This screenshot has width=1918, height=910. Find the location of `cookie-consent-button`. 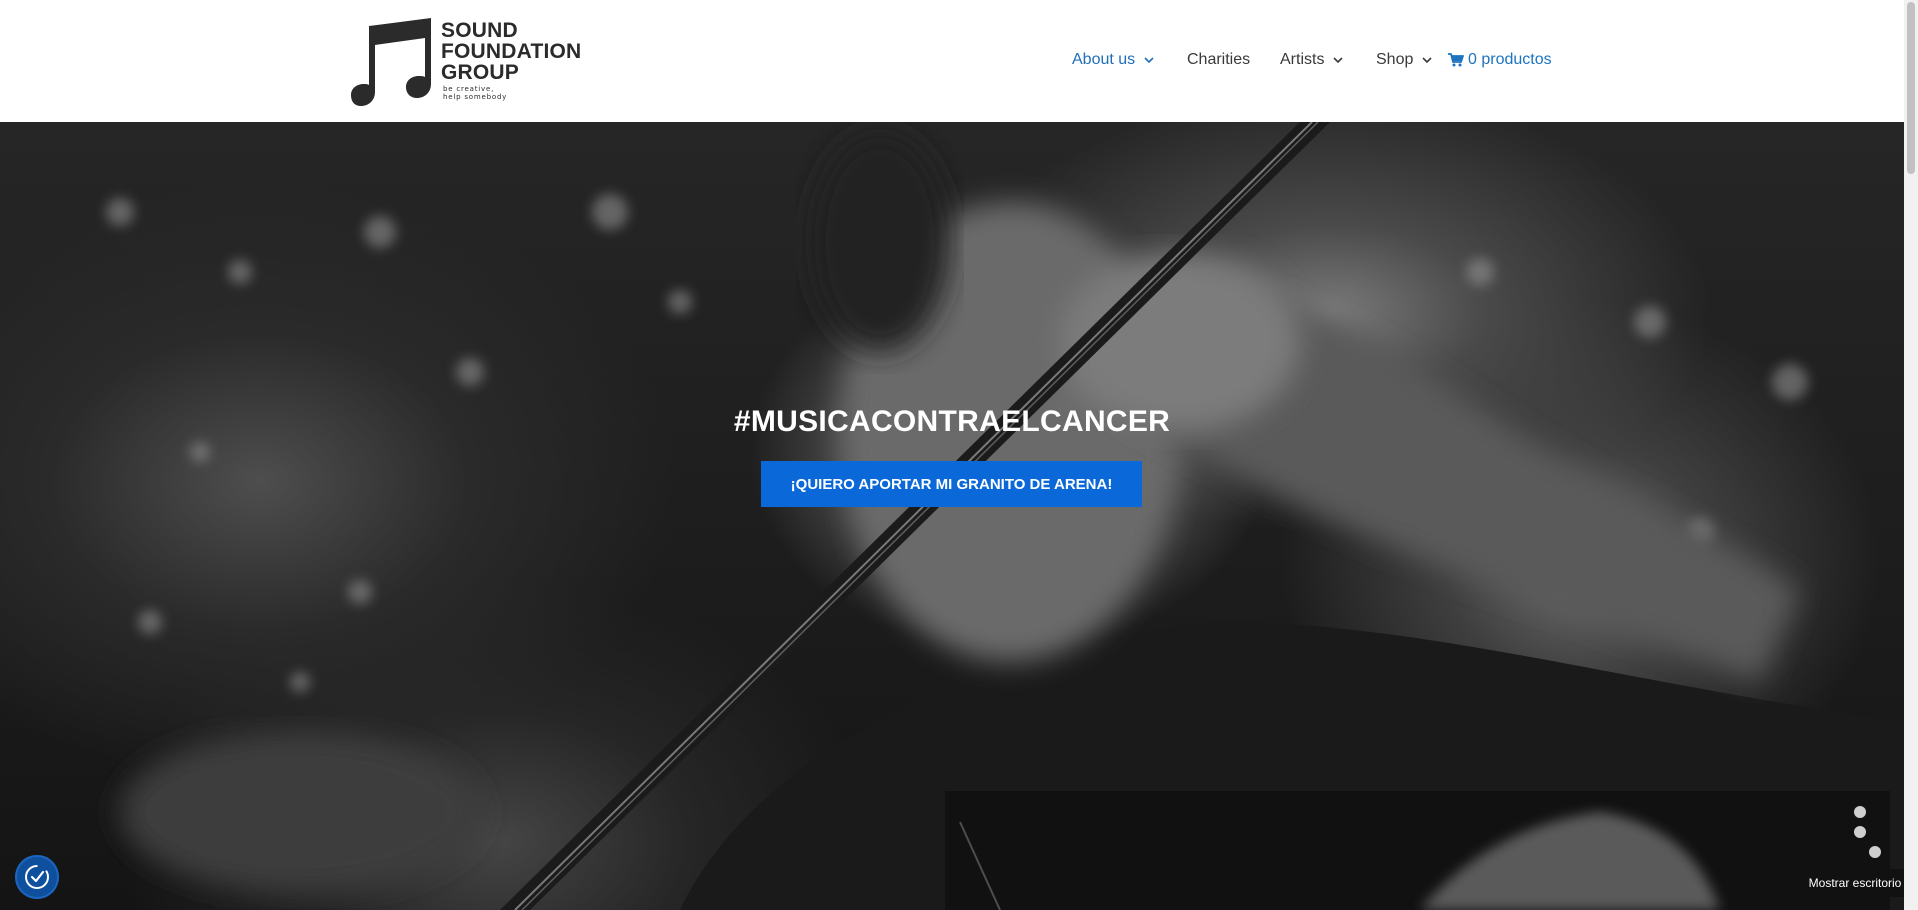

cookie-consent-button is located at coordinates (37, 877).